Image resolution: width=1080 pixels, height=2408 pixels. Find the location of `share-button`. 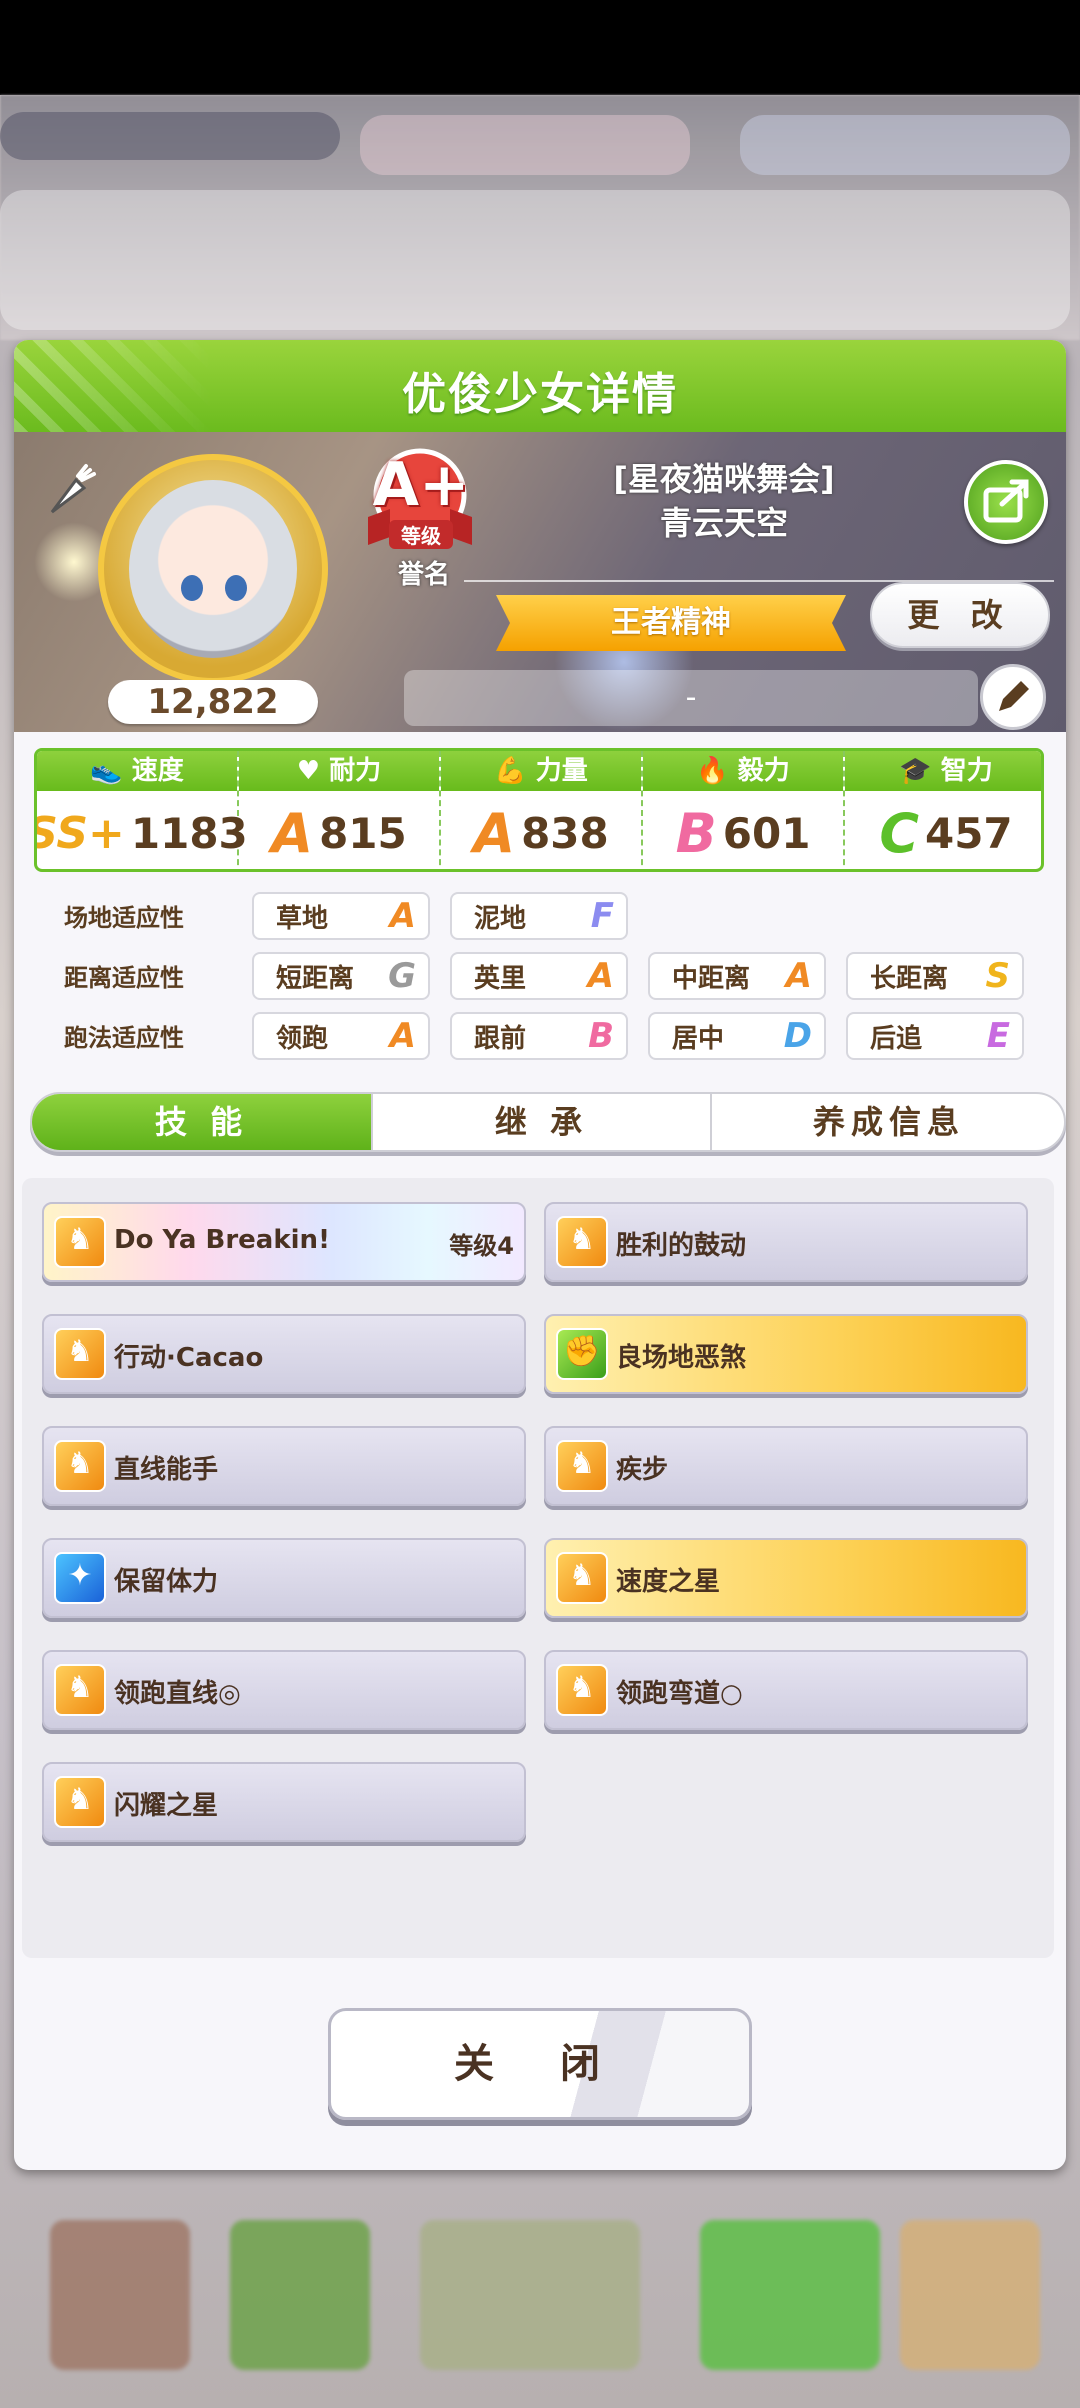

share-button is located at coordinates (1006, 502).